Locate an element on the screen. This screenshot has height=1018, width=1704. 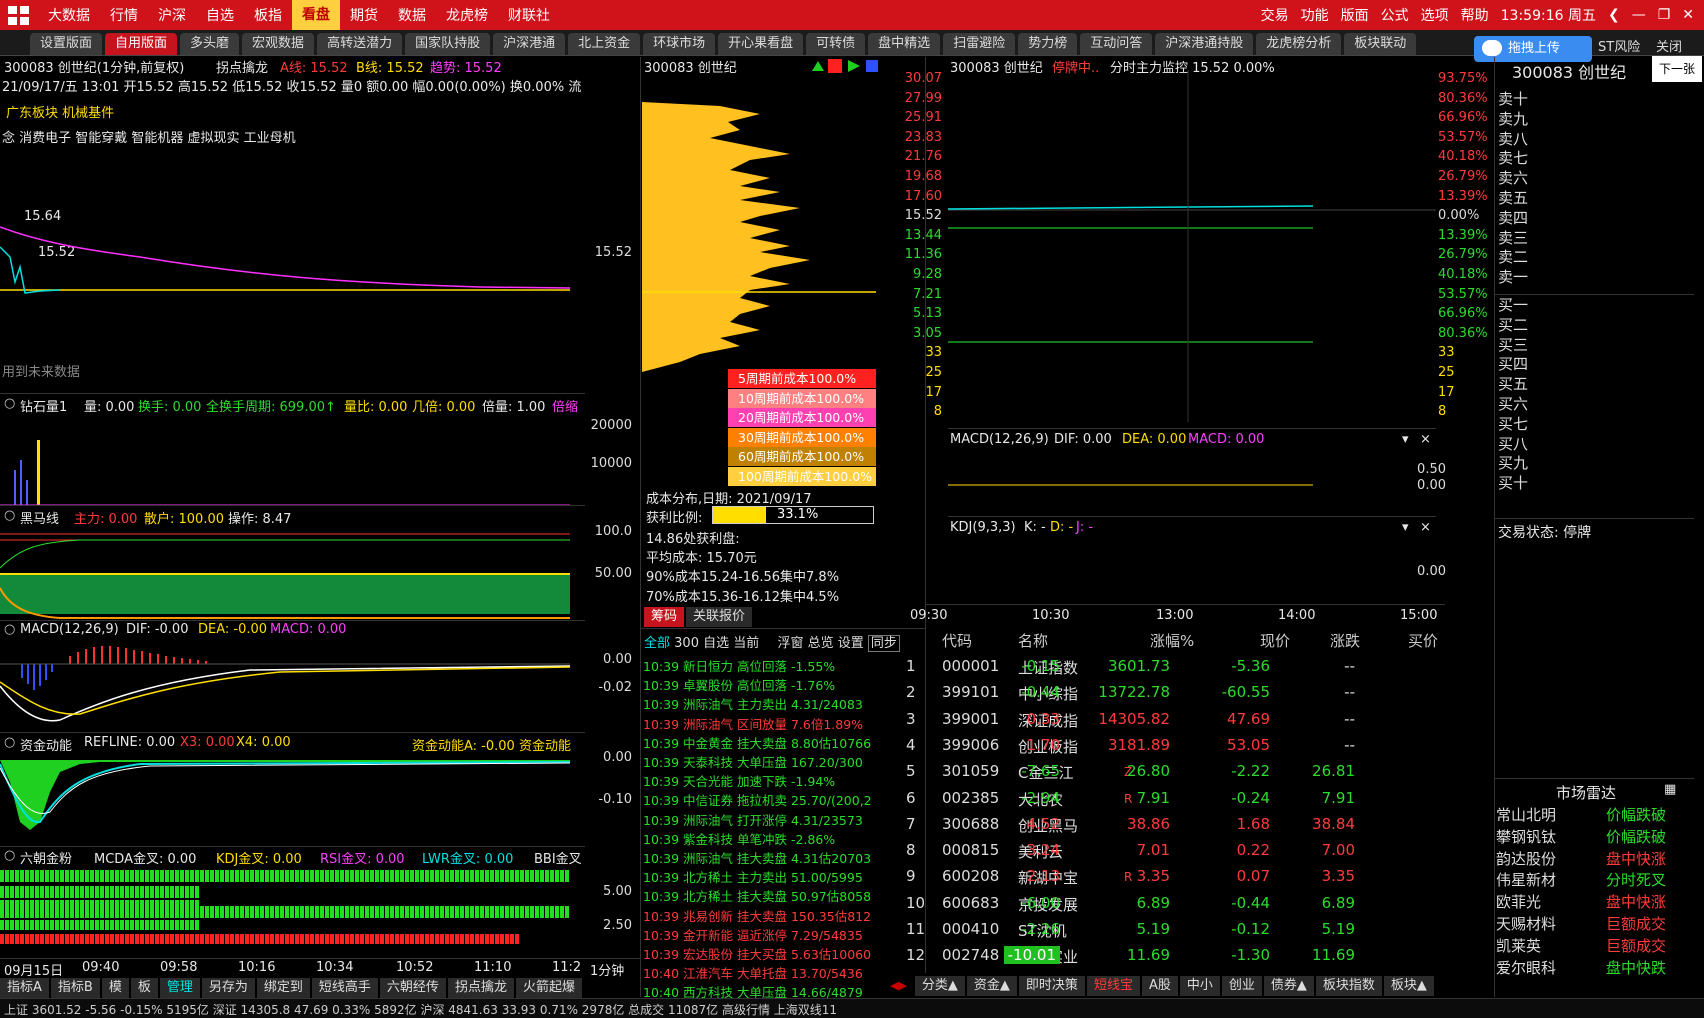
indicator-tab: 另存为 is located at coordinates (228, 988).